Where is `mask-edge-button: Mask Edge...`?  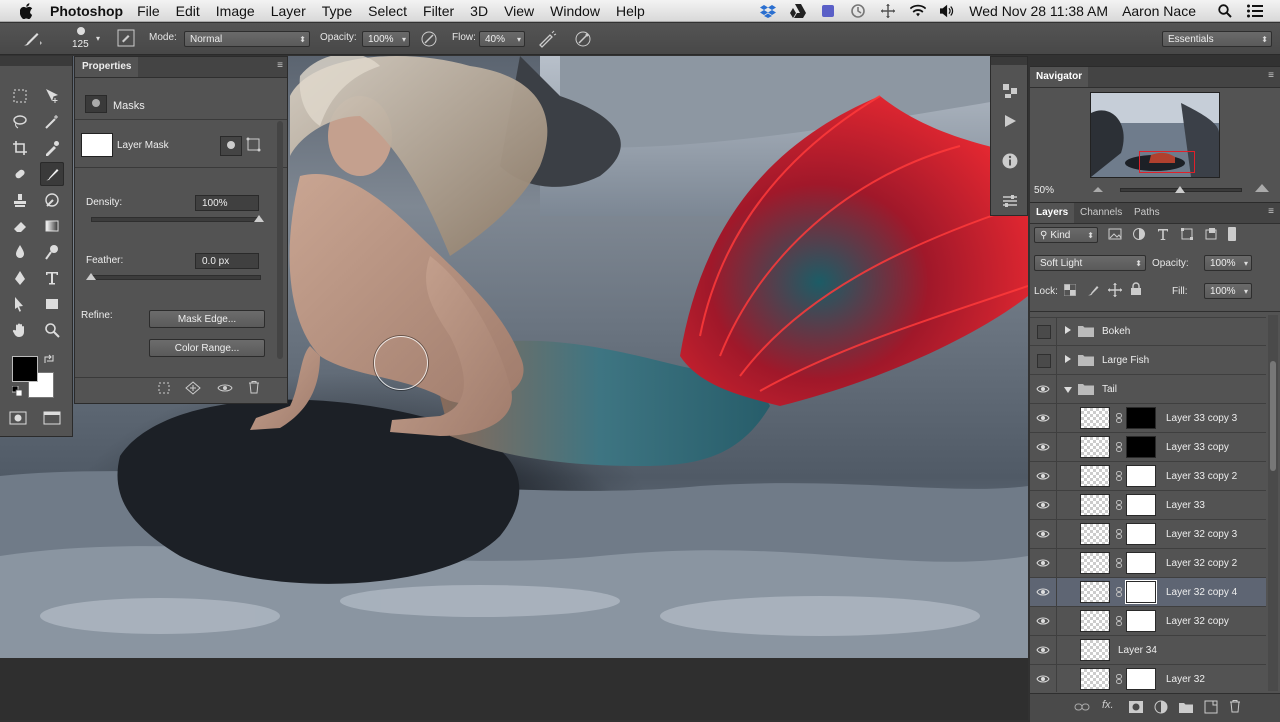
mask-edge-button: Mask Edge... is located at coordinates (207, 319).